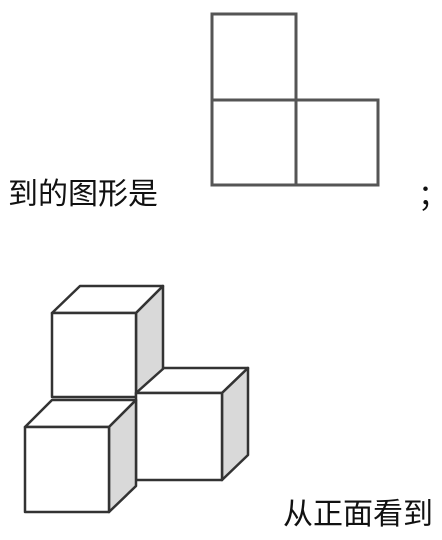 The image size is (442, 540). I want to click on cube-left-front-face, so click(67, 469).